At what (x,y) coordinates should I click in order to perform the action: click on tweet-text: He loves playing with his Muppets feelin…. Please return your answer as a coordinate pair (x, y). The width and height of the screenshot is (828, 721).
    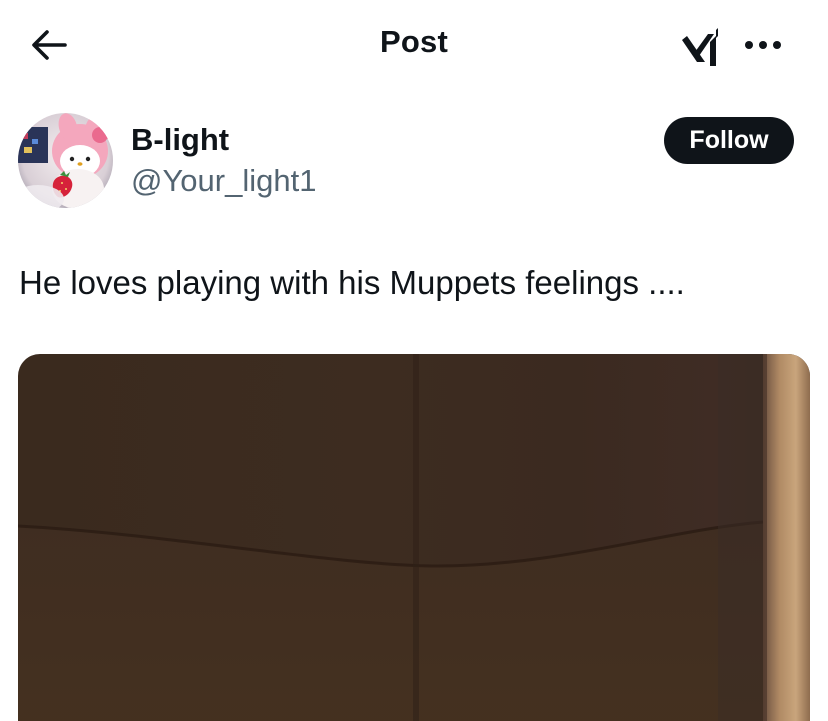
    Looking at the image, I should click on (352, 282).